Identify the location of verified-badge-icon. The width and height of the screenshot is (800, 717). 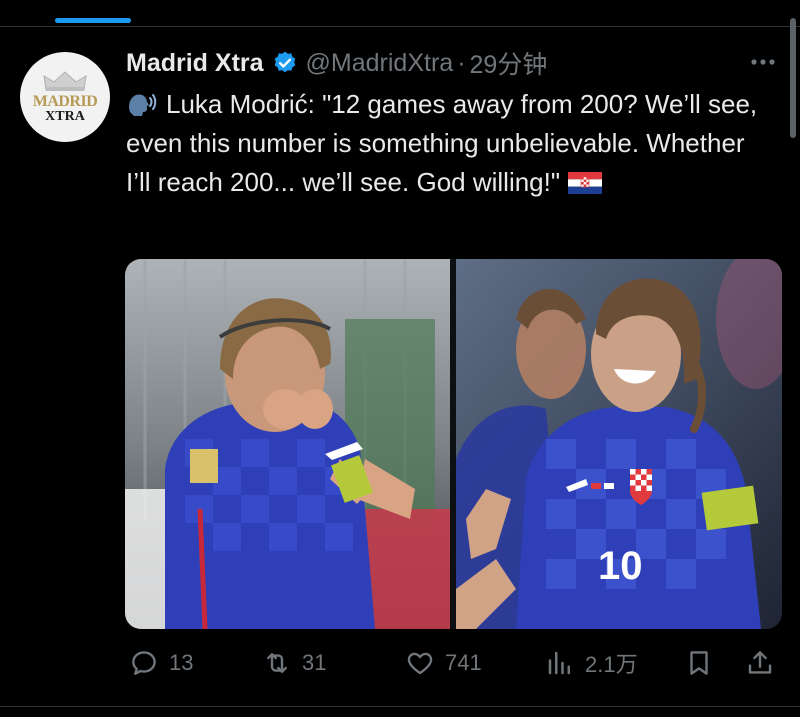
(284, 62).